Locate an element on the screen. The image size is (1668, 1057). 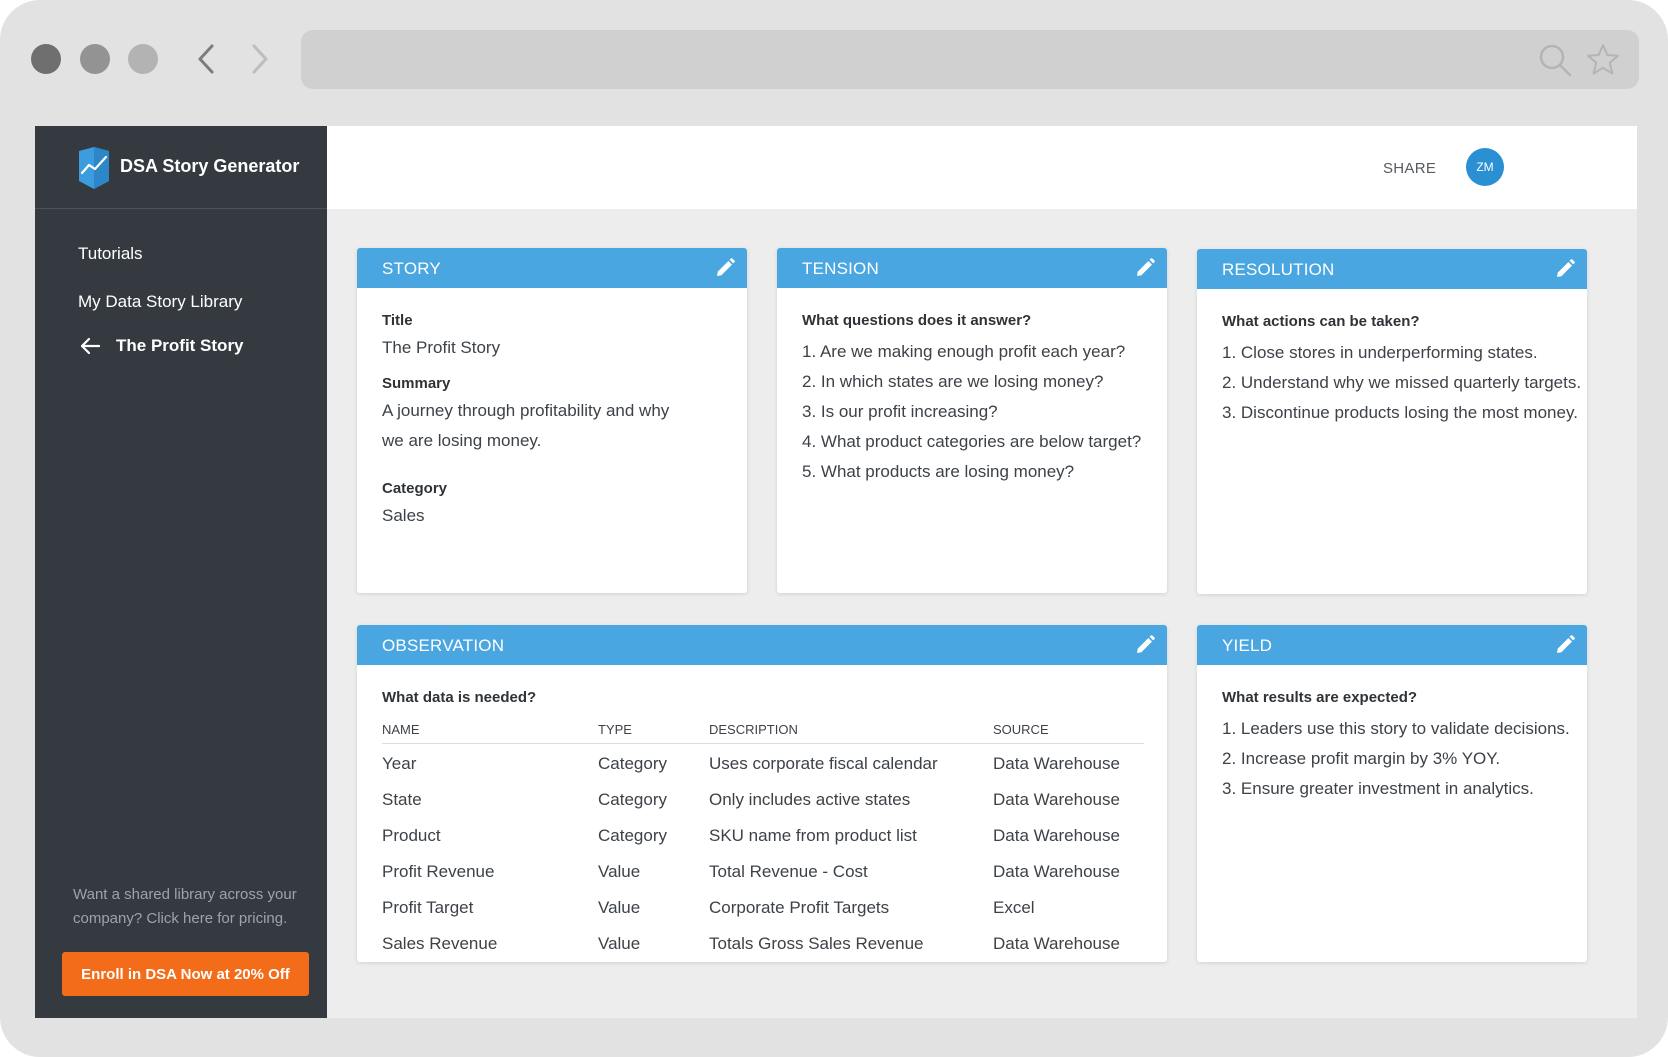
list-item: 2. Increase profit margin by 3% YOY. is located at coordinates (1361, 758).